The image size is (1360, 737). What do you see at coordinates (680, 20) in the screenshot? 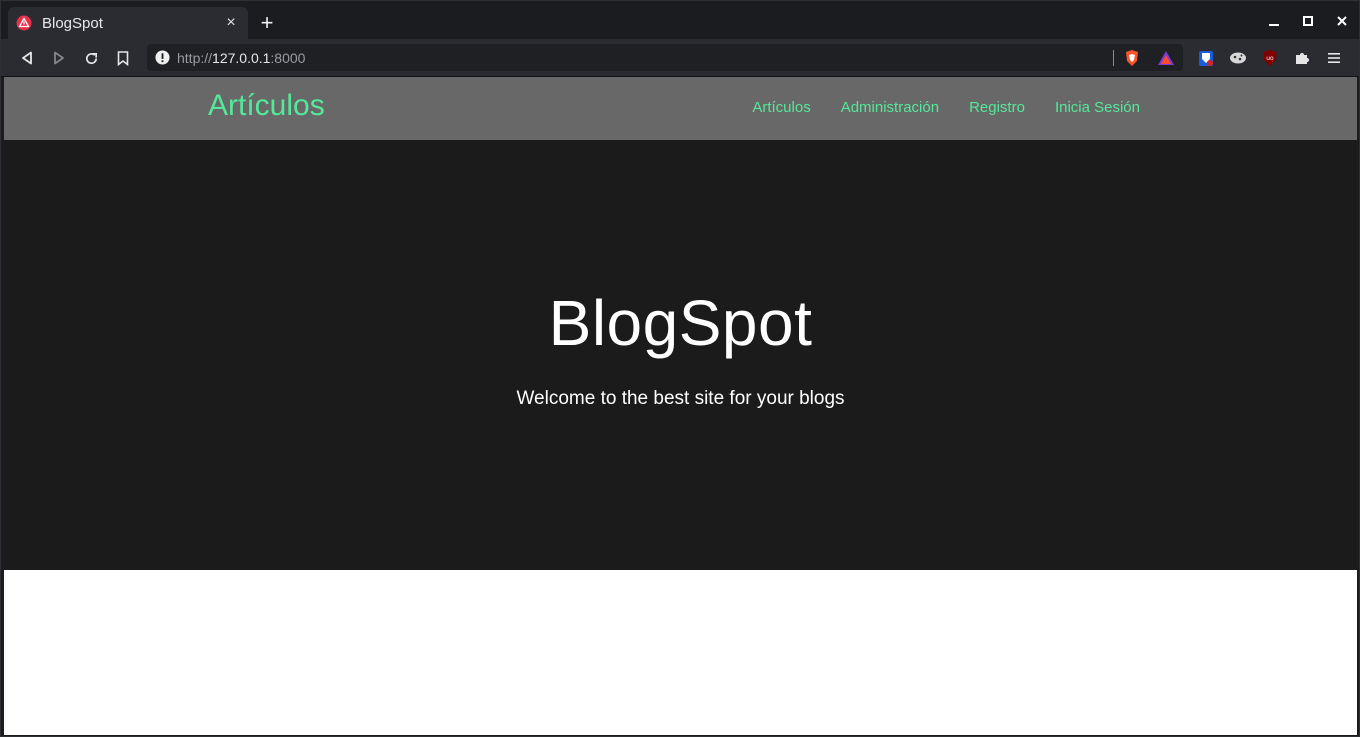
I see `tab-strip: BlogSpot × +` at bounding box center [680, 20].